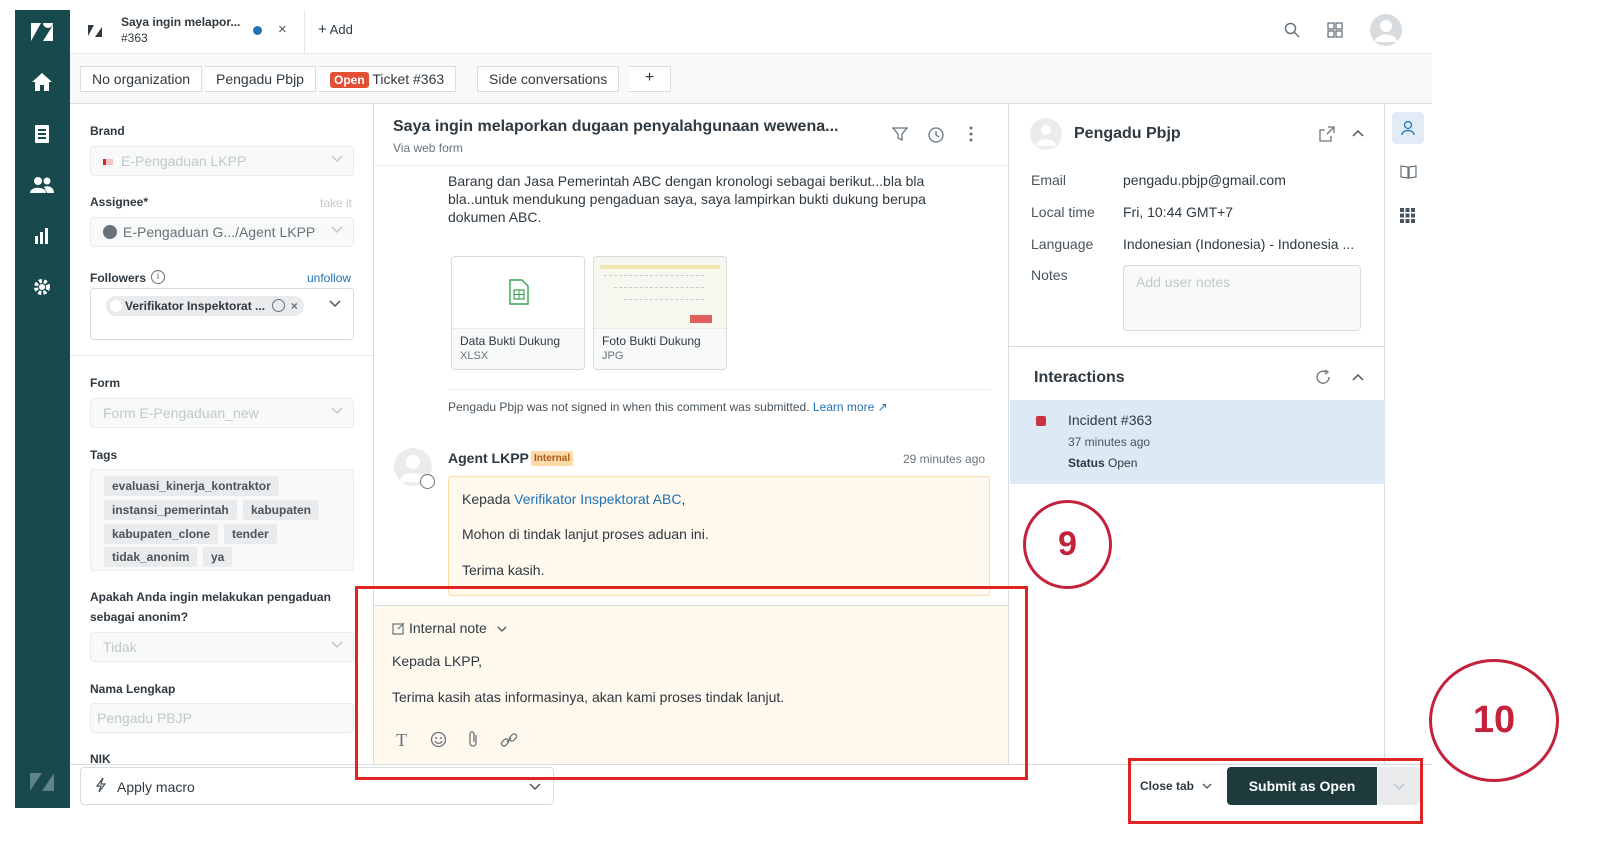 The height and width of the screenshot is (849, 1600). I want to click on ticket-tab: Saya ingin melapor... #363 ×, so click(187, 32).